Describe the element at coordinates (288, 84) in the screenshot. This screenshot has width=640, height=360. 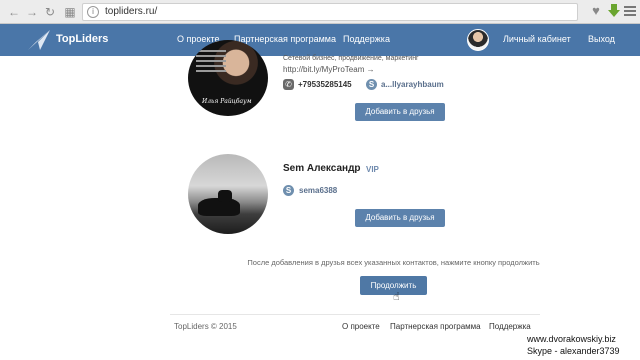
I see `phone-icon: ✆` at that location.